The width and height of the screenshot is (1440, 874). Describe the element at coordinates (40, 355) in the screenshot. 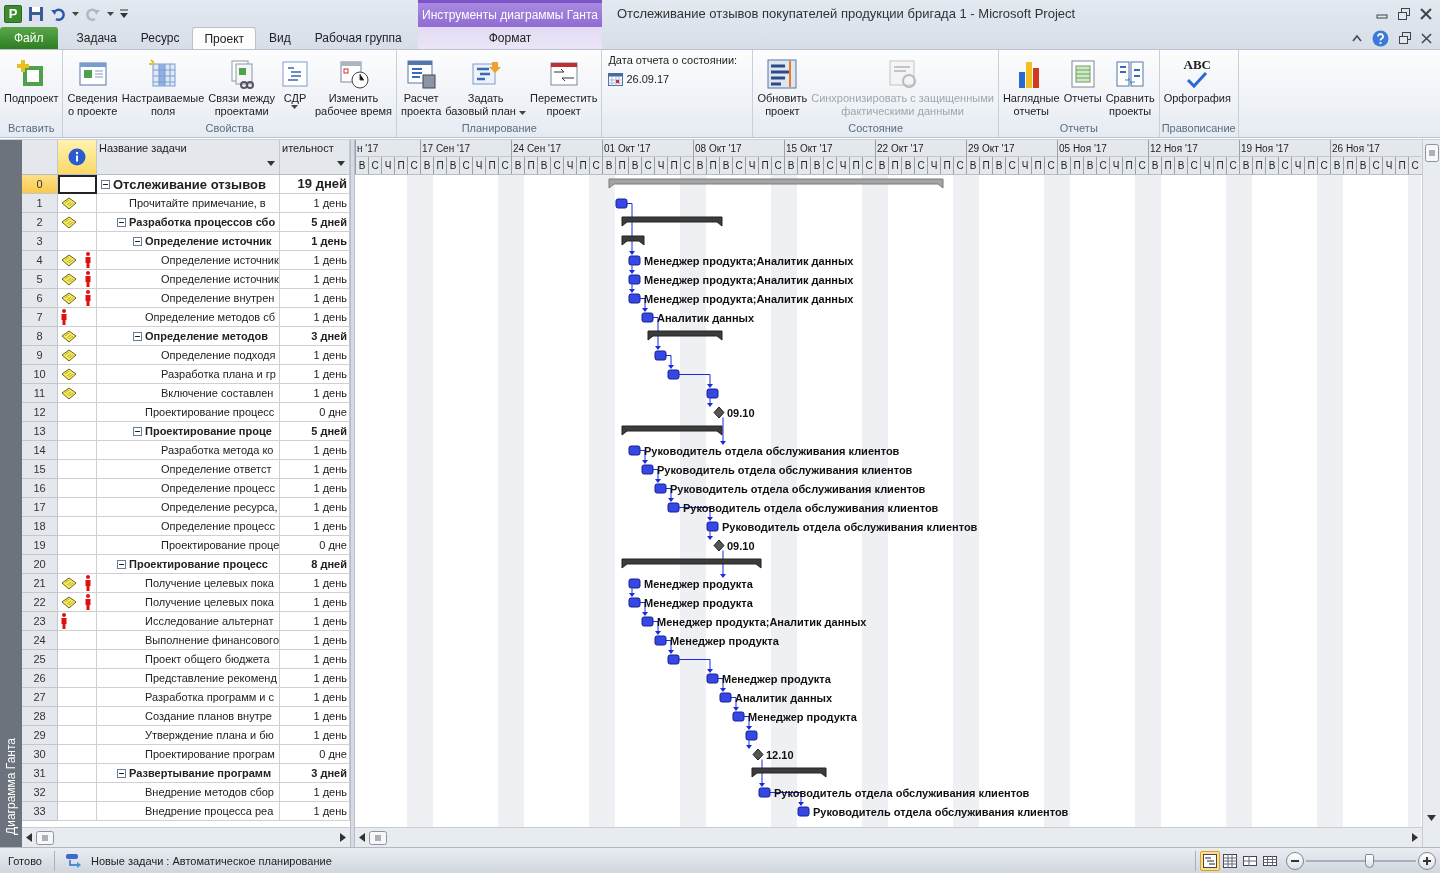

I see `row-number: 9` at that location.